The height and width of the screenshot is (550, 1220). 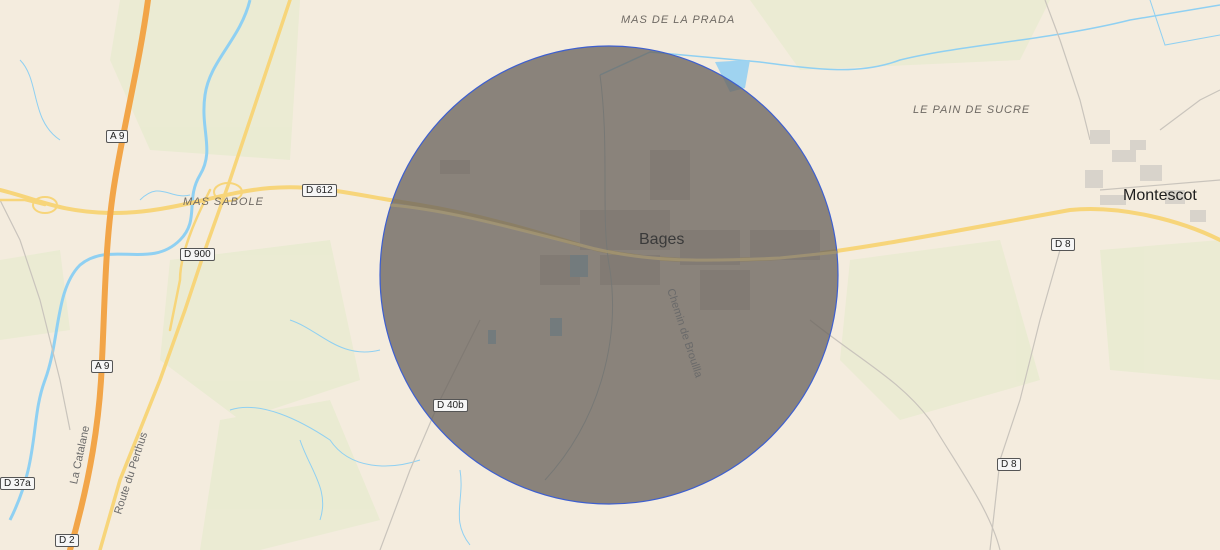 I want to click on road-shield-d900: D 900, so click(x=197, y=254).